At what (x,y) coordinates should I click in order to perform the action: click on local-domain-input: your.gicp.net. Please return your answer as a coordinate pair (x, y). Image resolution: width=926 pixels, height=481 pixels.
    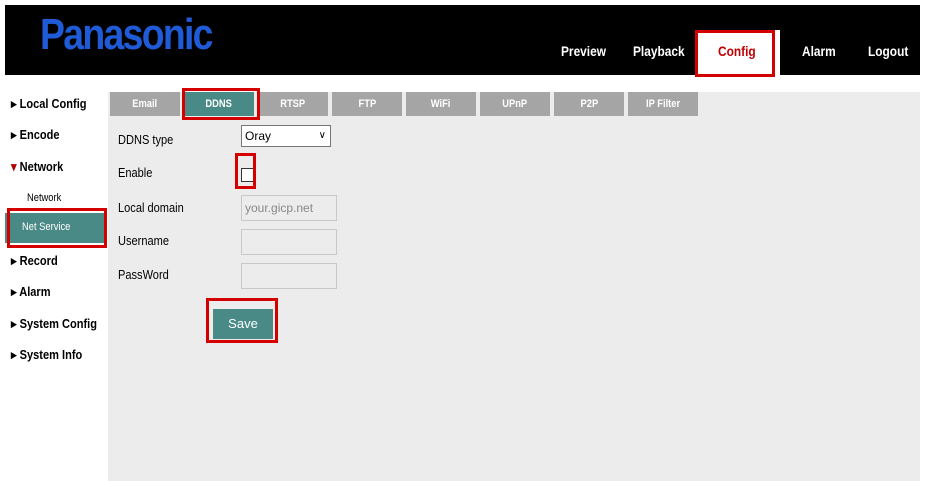
    Looking at the image, I should click on (289, 208).